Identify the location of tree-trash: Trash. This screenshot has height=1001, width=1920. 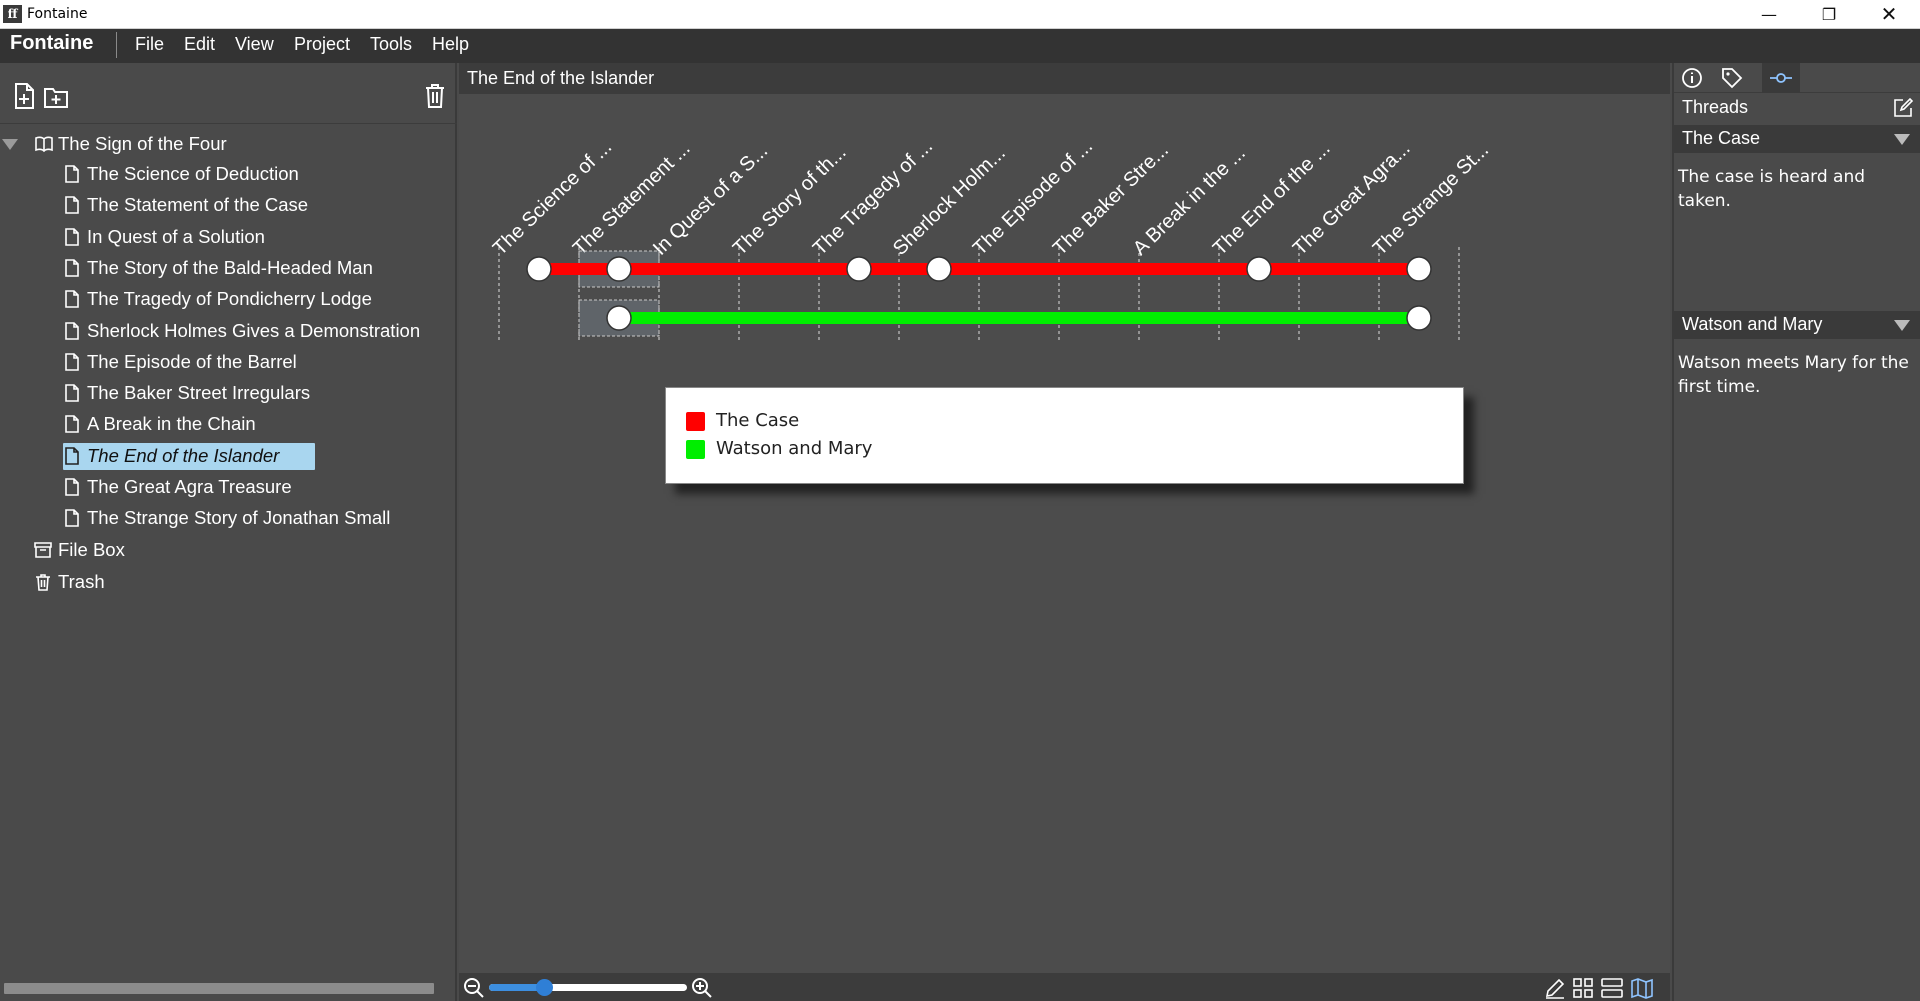
(134, 583).